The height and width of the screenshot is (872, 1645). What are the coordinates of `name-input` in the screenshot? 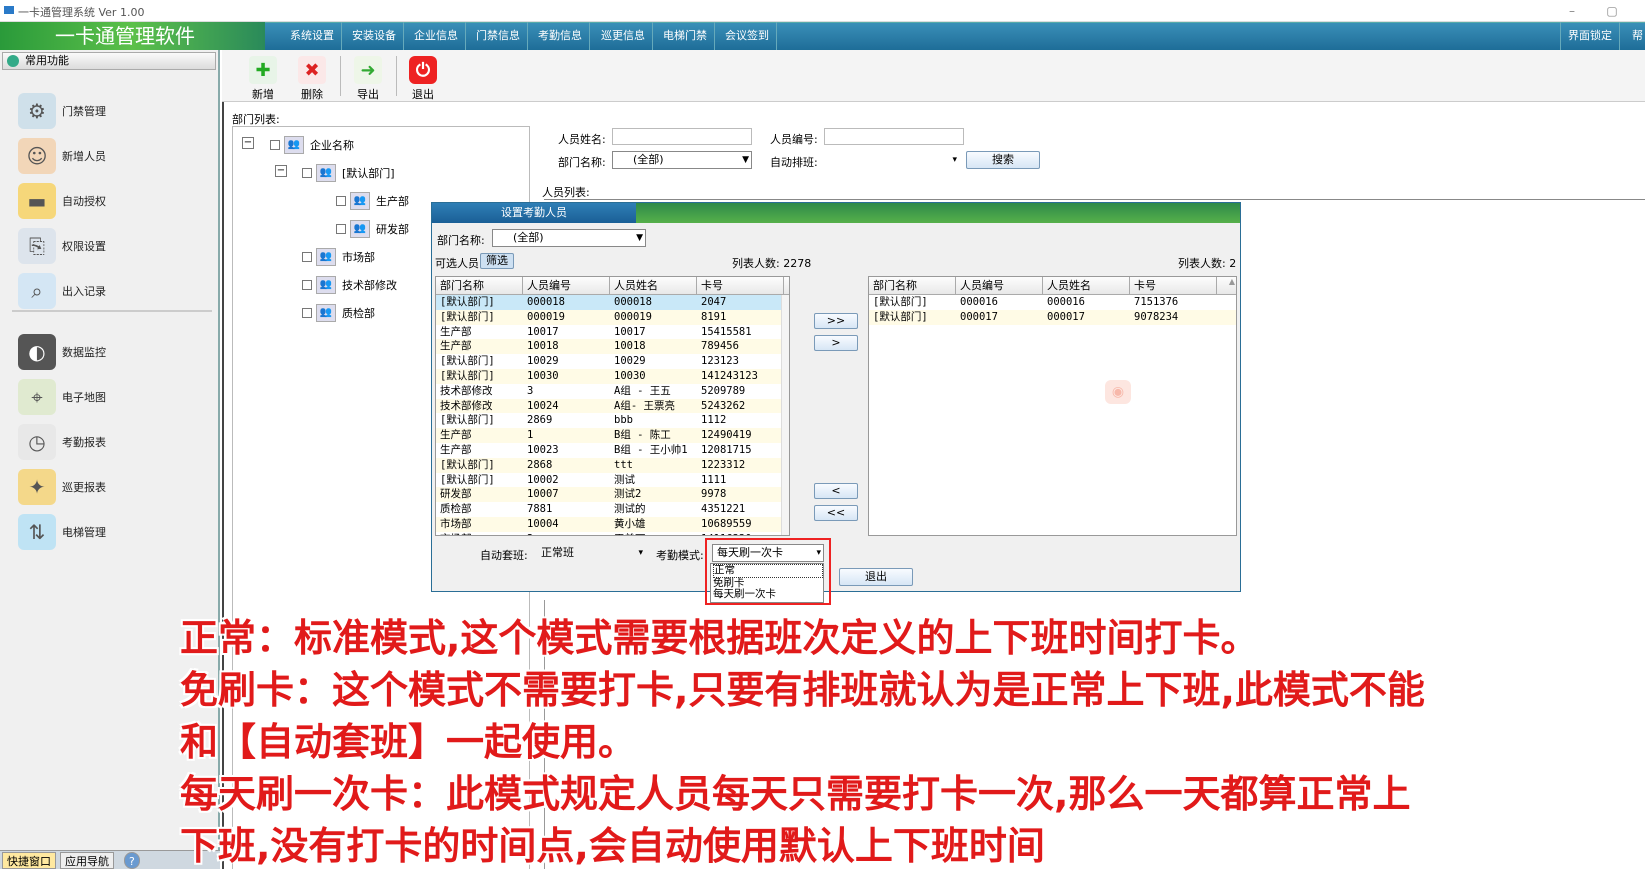 It's located at (682, 136).